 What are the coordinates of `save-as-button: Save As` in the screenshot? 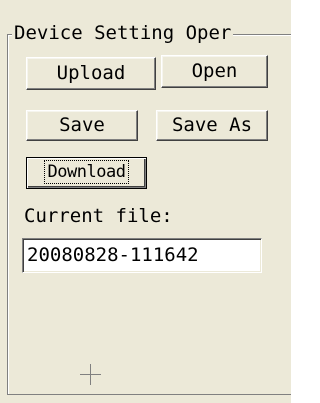 It's located at (212, 125).